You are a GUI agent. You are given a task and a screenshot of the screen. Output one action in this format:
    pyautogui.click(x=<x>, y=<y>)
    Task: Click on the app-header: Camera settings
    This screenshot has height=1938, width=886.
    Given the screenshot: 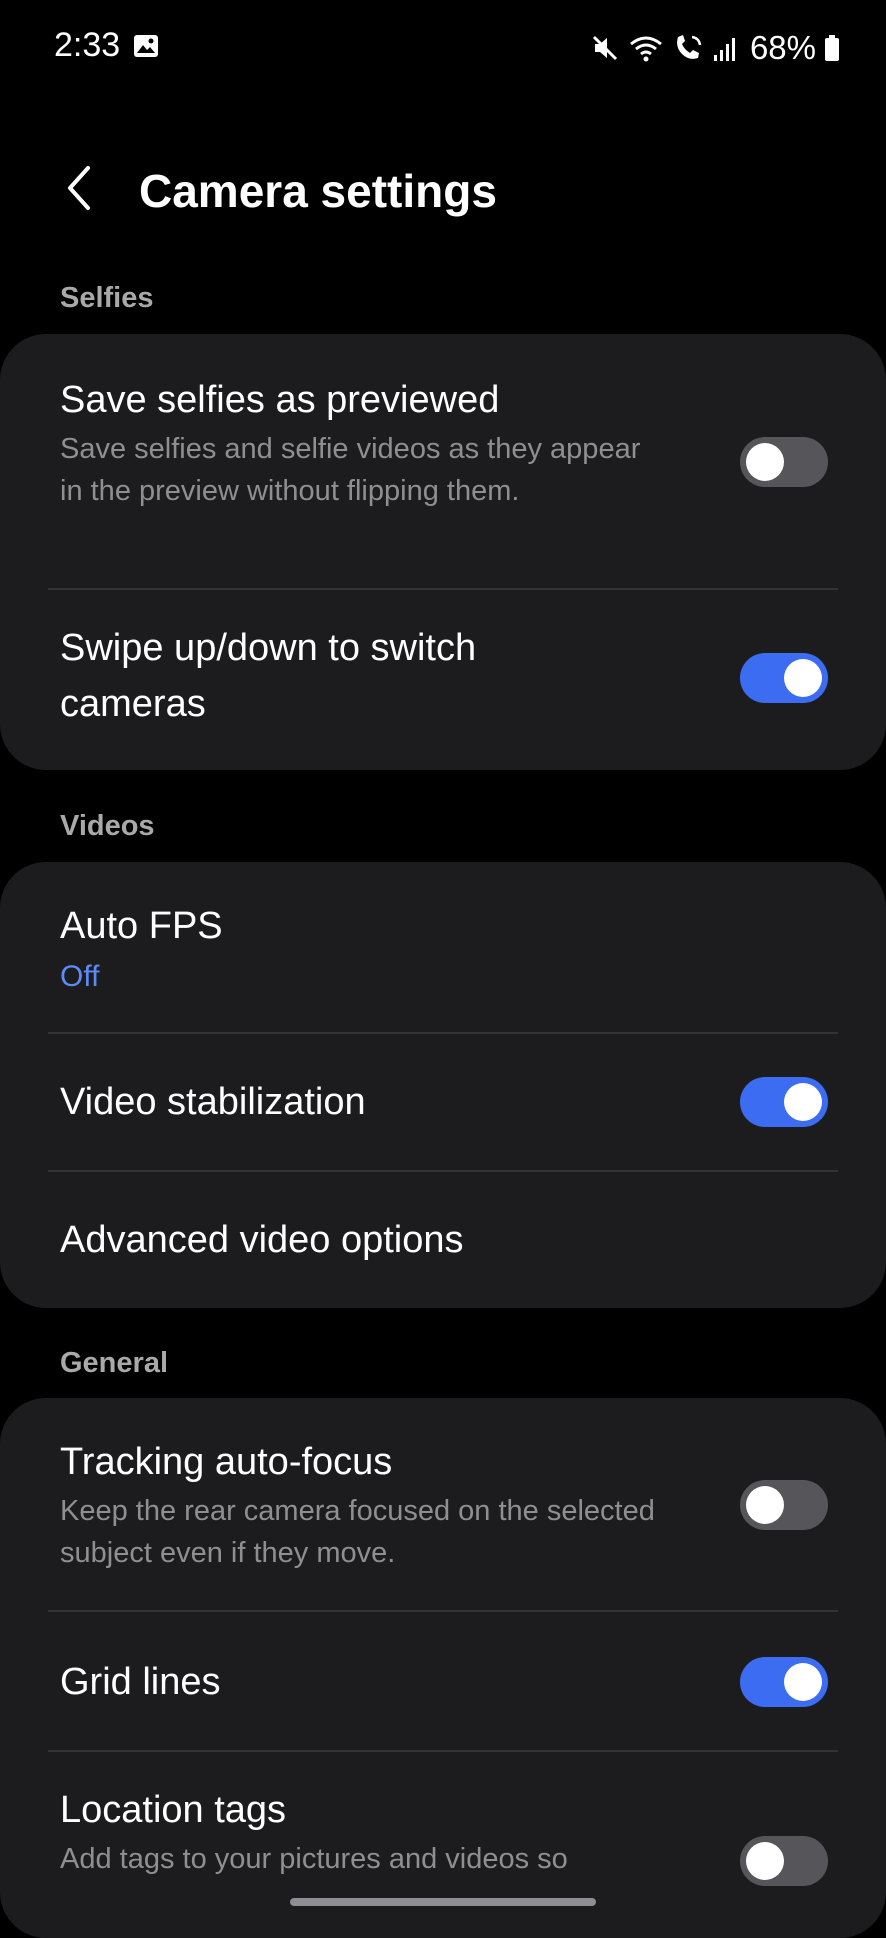 What is the action you would take?
    pyautogui.click(x=443, y=191)
    